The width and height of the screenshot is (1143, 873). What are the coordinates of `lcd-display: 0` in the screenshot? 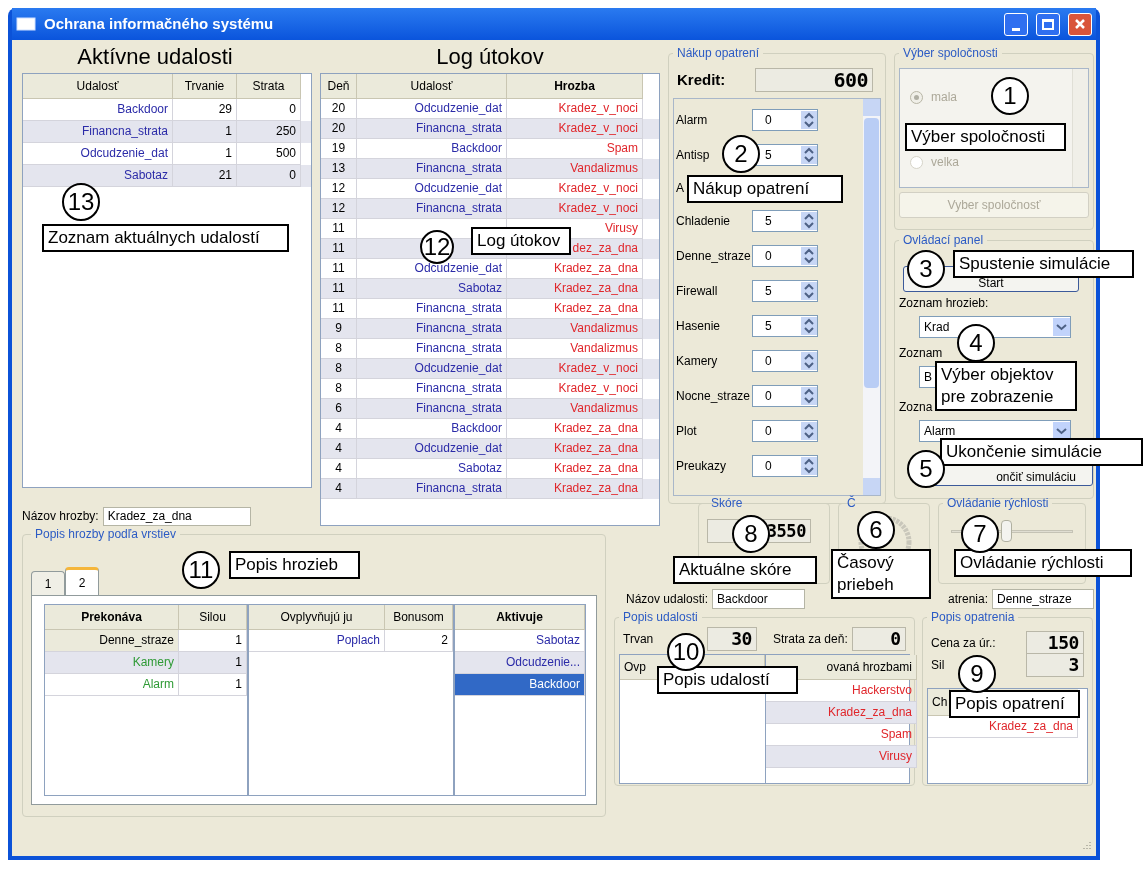 It's located at (878, 639).